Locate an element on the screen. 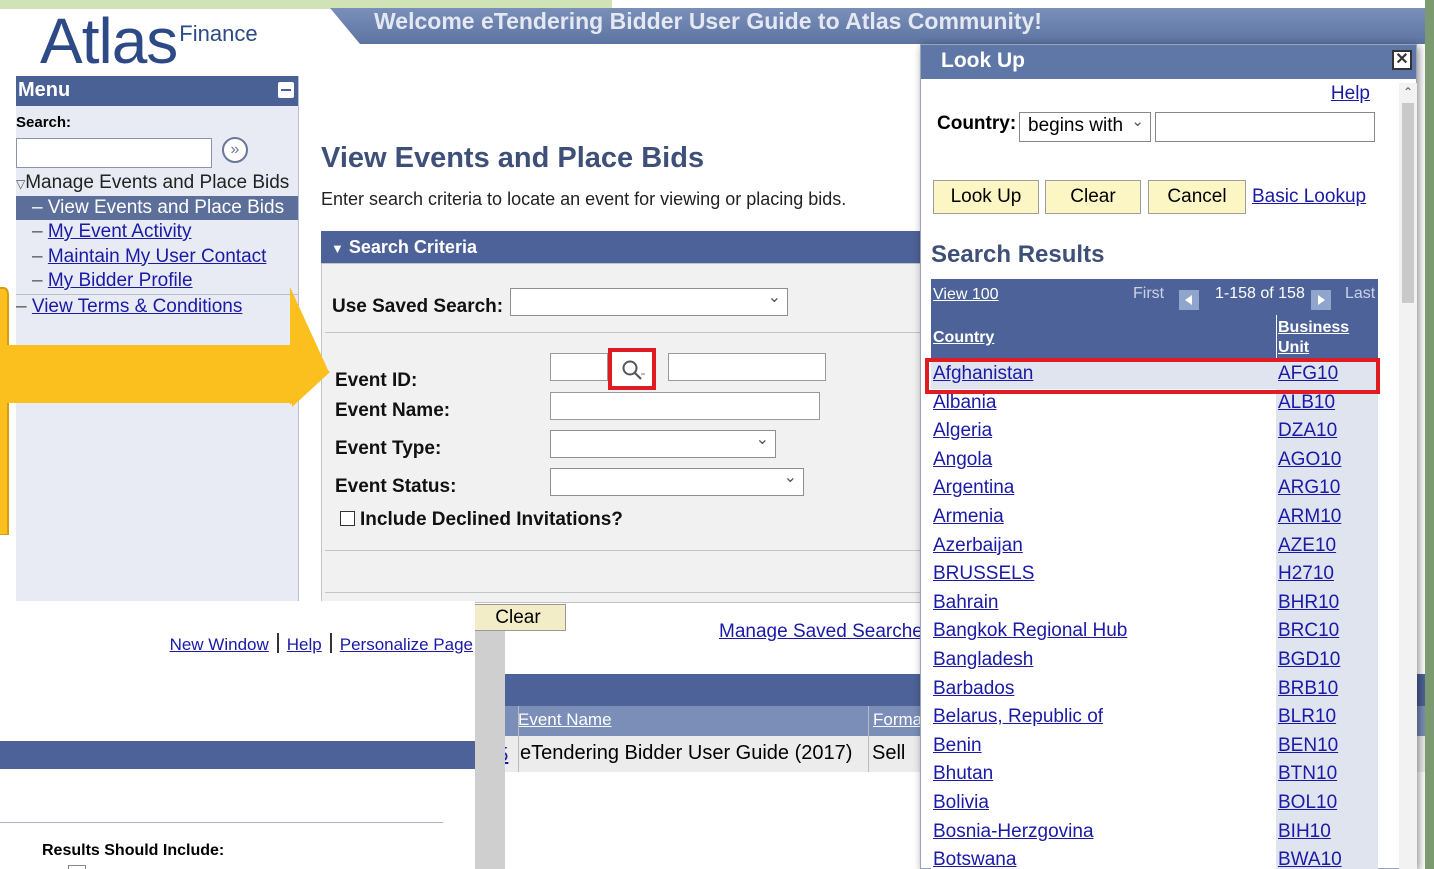  page-links: New Window Help Personalize Page is located at coordinates (321, 644).